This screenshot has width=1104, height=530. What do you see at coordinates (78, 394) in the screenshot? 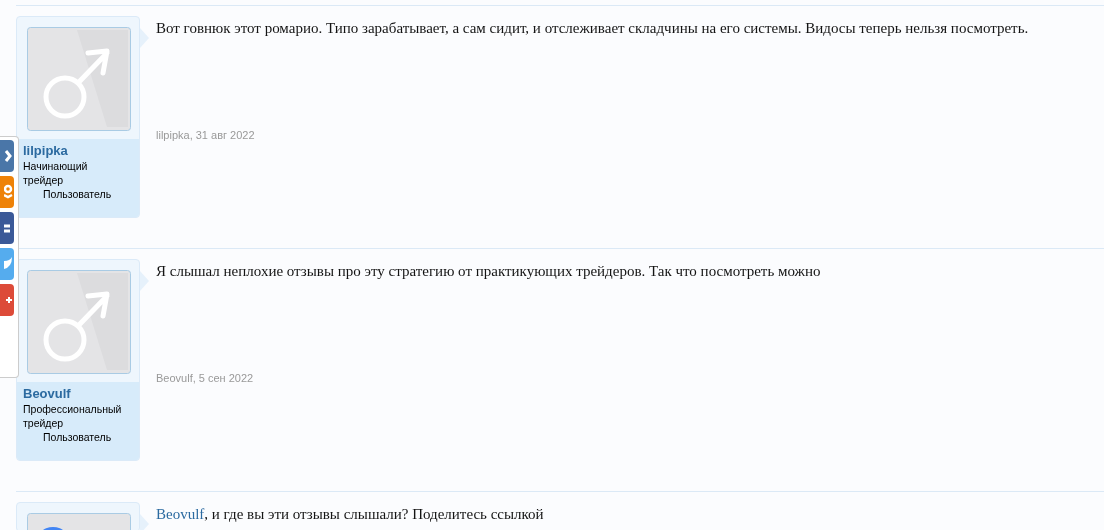
I see `username-link: Beovulf` at bounding box center [78, 394].